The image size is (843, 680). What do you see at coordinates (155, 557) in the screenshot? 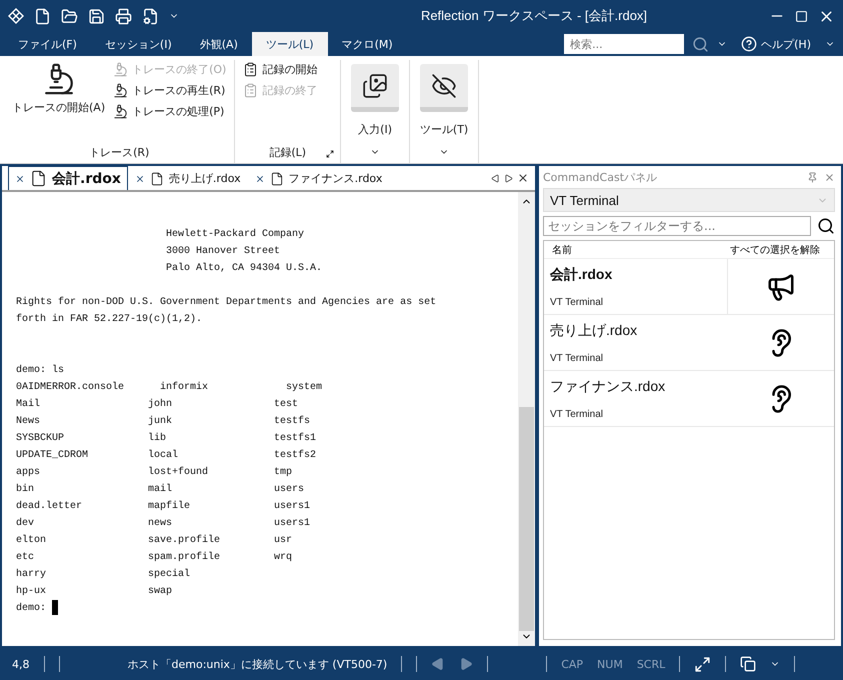
I see `terminal-line: etc spam.profile wrq` at bounding box center [155, 557].